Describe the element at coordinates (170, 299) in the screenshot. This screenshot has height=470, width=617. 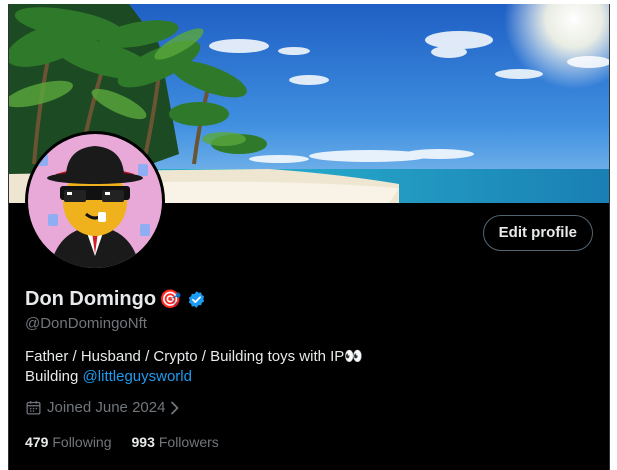
I see `target-emoji: 🎯` at that location.